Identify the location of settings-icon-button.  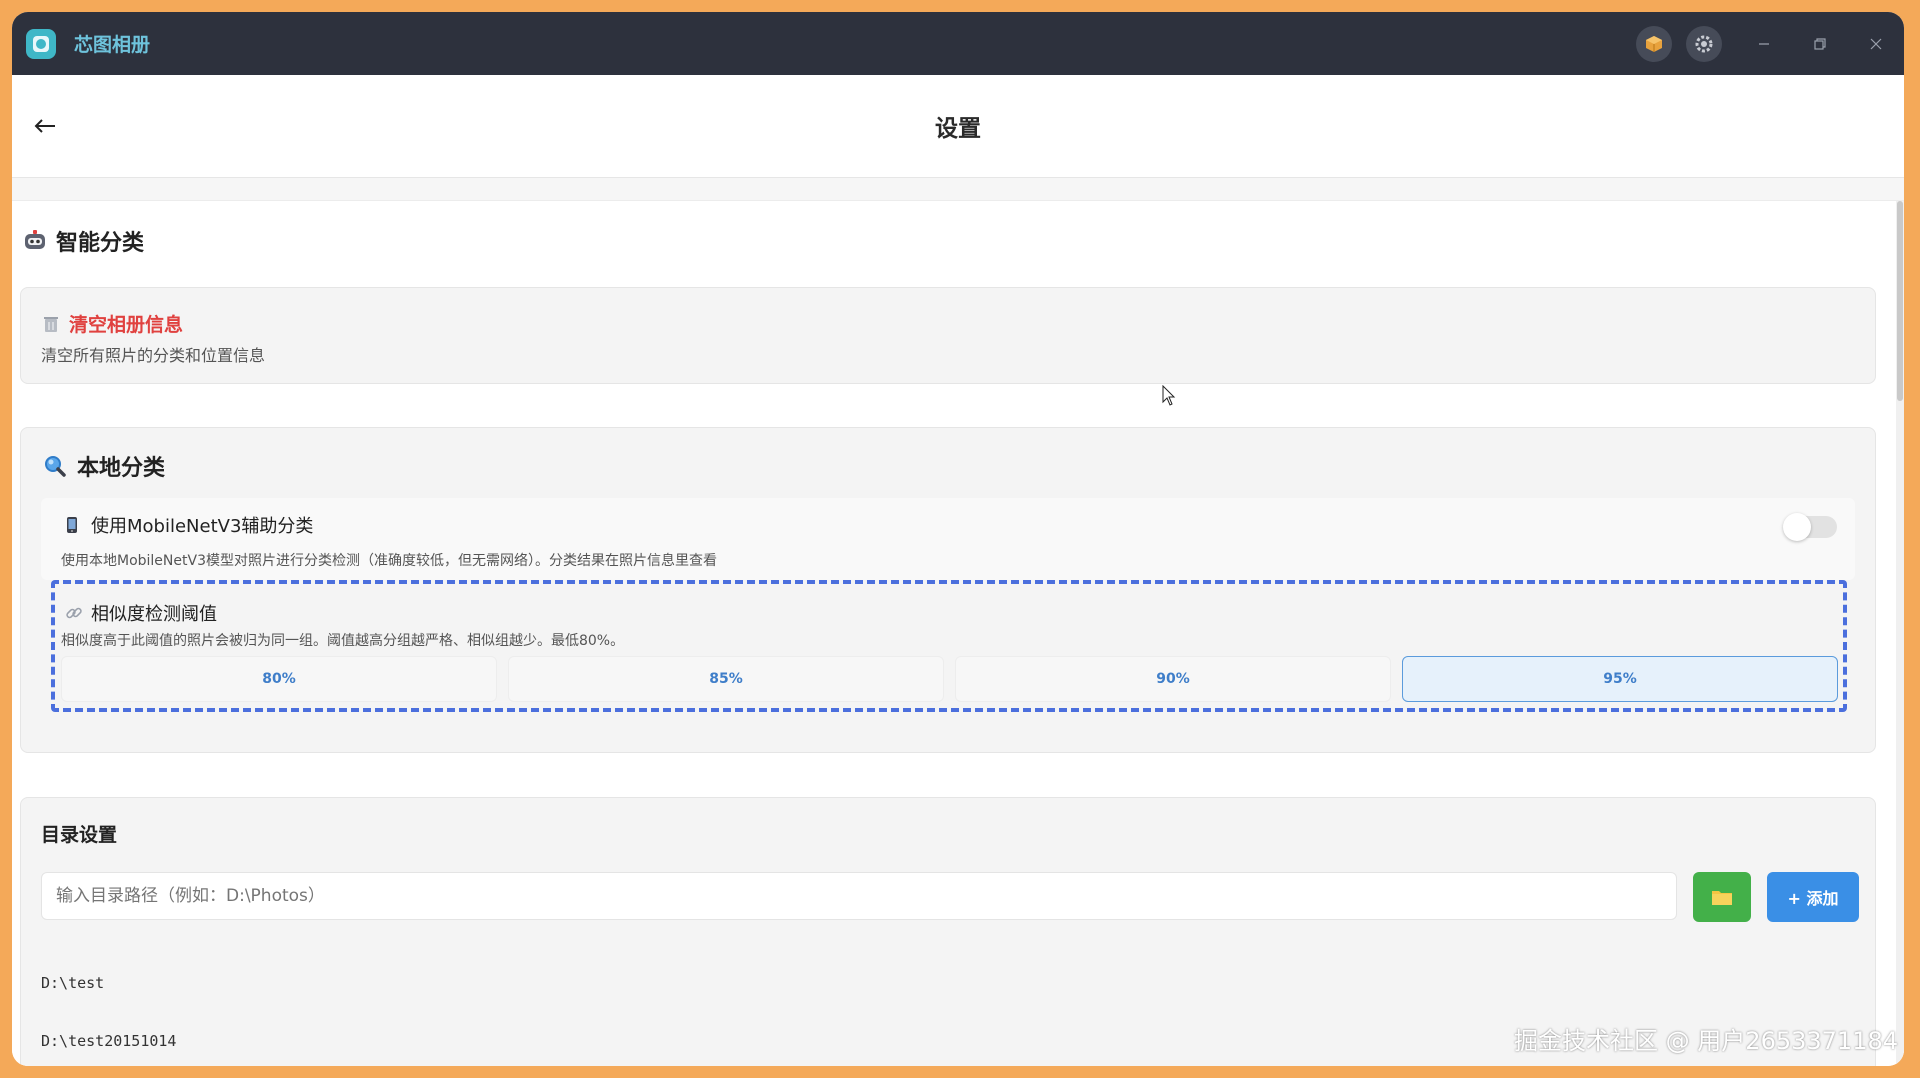
(1704, 43).